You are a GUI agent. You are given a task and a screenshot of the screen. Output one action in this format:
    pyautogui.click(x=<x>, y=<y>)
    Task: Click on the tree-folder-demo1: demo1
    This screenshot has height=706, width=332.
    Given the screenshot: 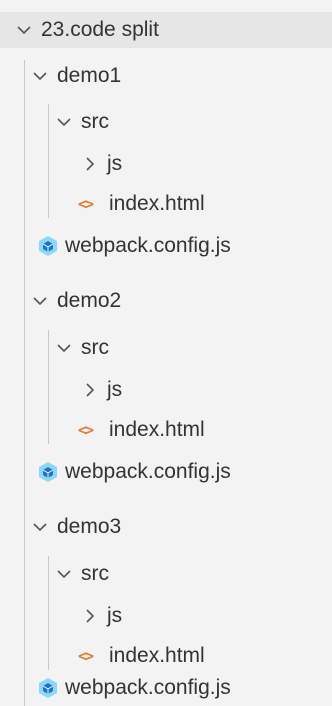 What is the action you would take?
    pyautogui.click(x=166, y=76)
    